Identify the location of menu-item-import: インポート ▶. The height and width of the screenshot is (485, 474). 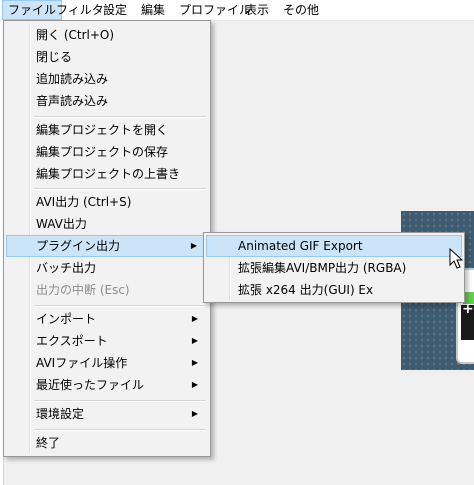
(107, 319).